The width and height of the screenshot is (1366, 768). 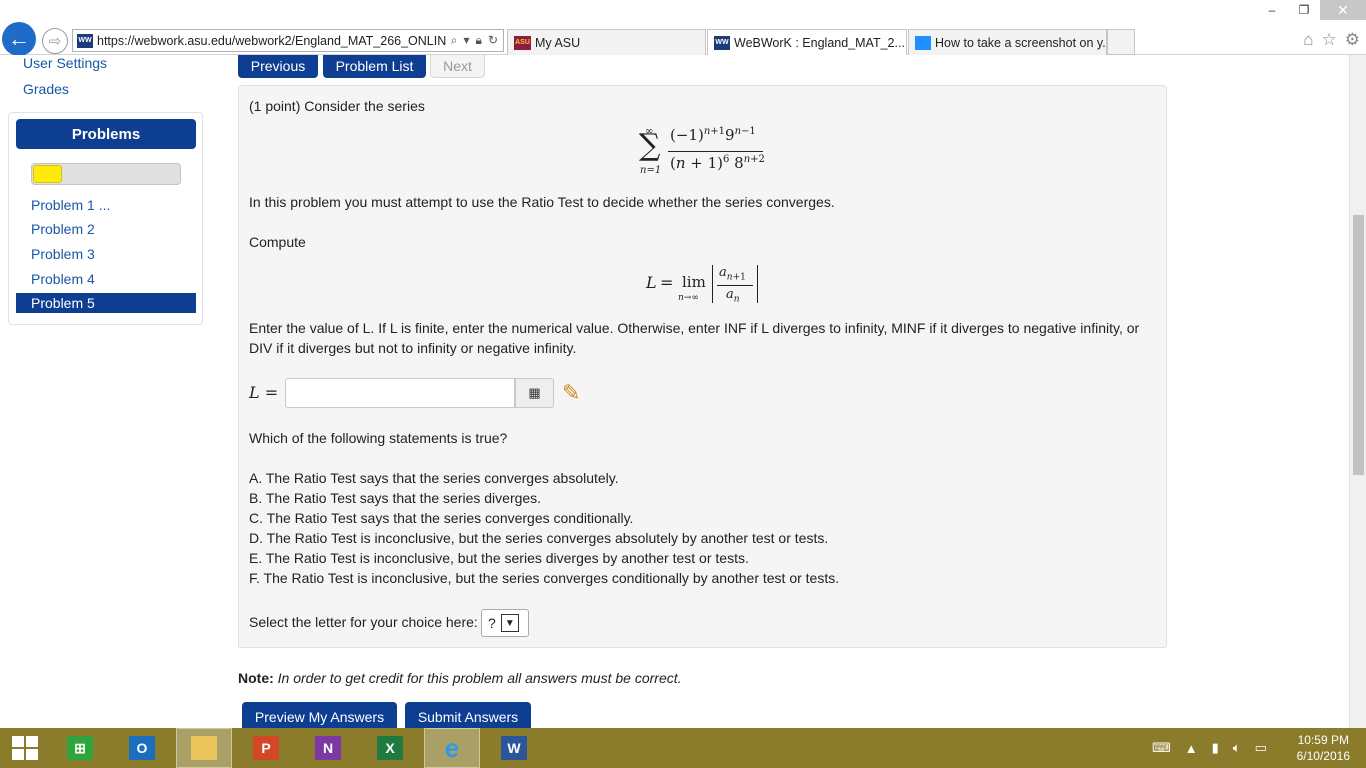 I want to click on pencil-icon: ✎, so click(x=571, y=393).